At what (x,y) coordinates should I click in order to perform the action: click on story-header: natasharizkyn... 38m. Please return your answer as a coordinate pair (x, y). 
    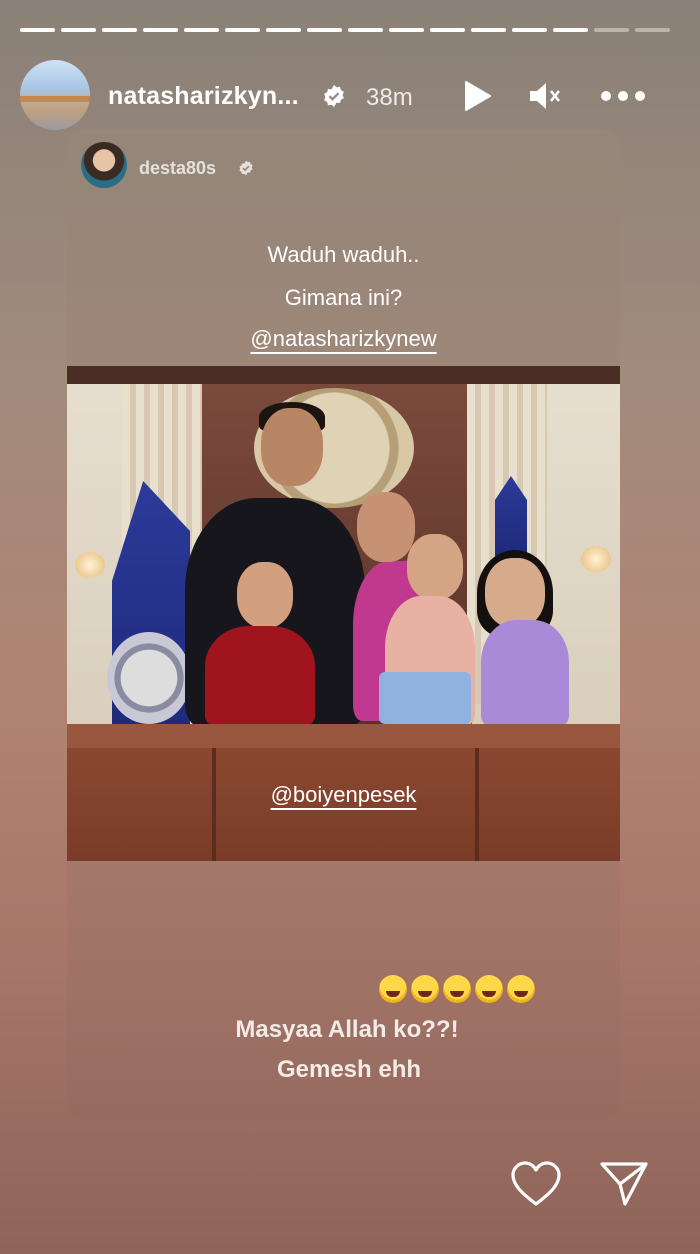
    Looking at the image, I should click on (350, 95).